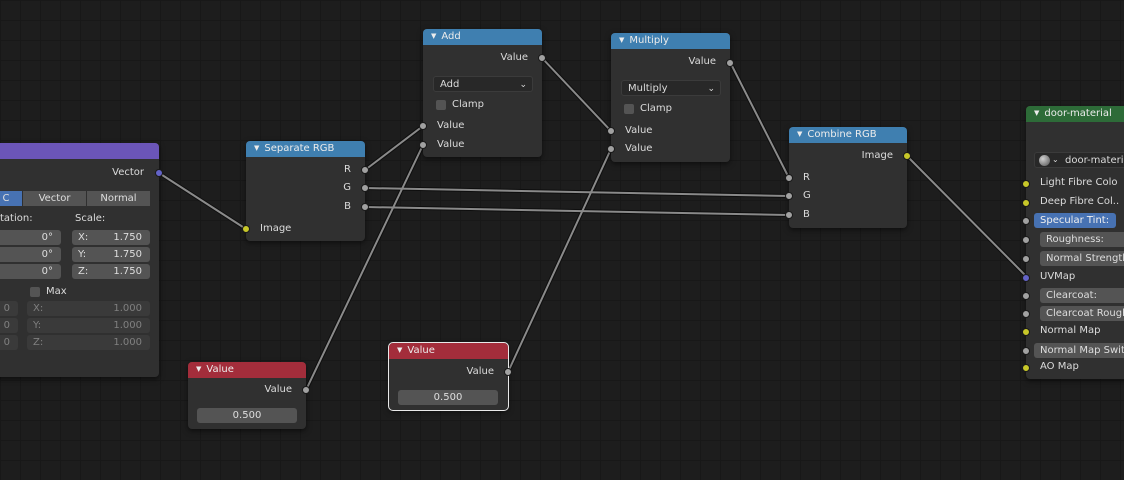  I want to click on add-title: Add, so click(451, 36).